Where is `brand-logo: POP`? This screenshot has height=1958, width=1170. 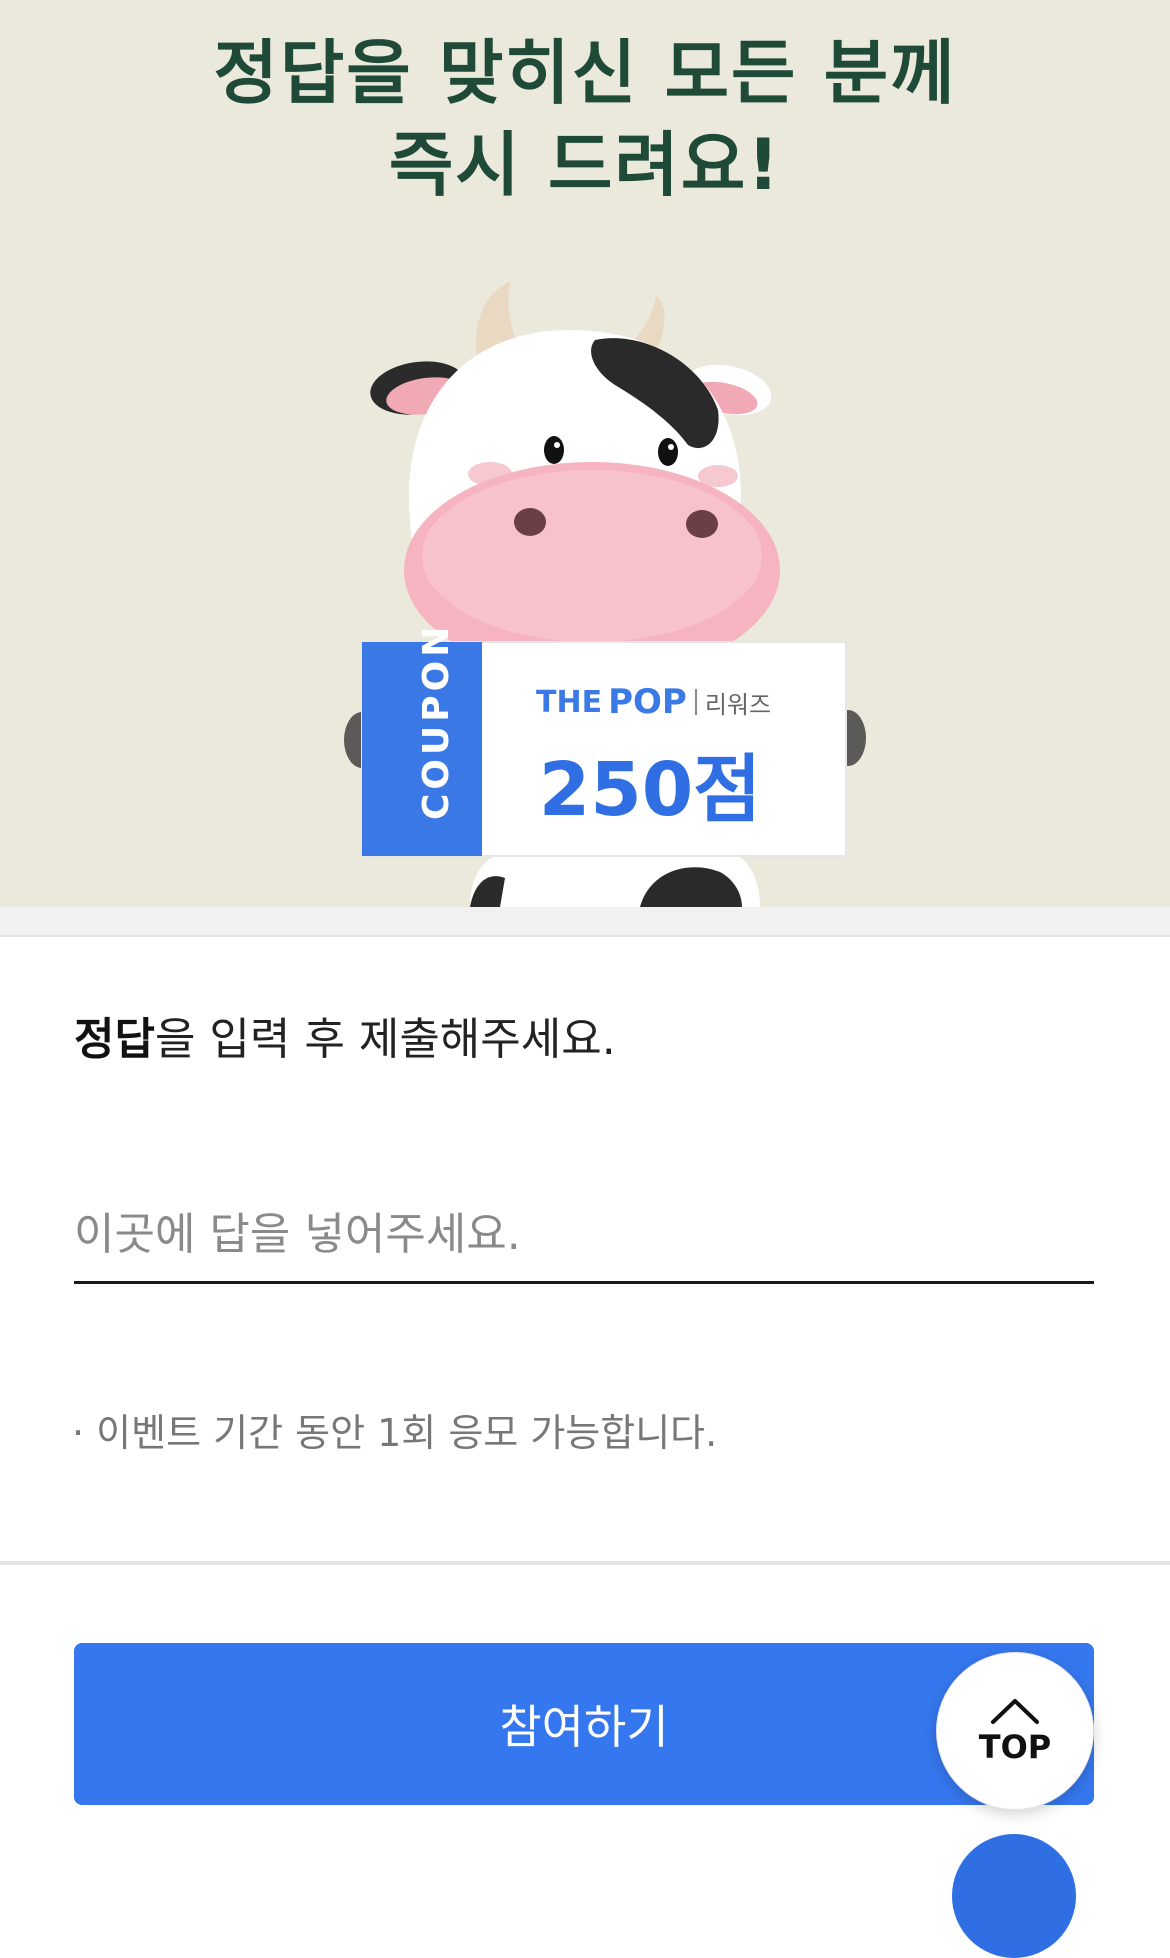
brand-logo: POP is located at coordinates (647, 702).